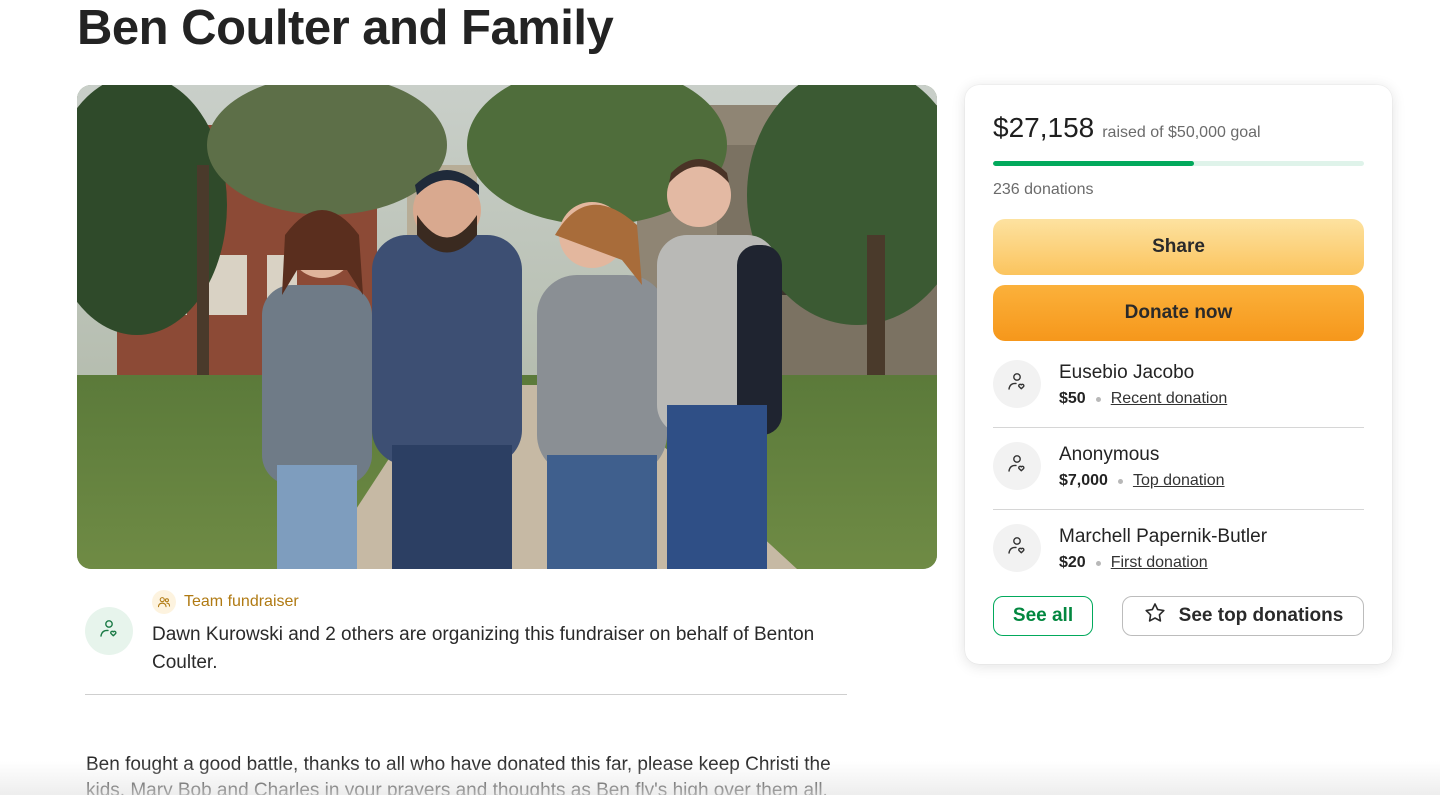 Image resolution: width=1440 pixels, height=795 pixels. I want to click on amount-row: $27,158 raised of $50,000 goal, so click(1127, 128).